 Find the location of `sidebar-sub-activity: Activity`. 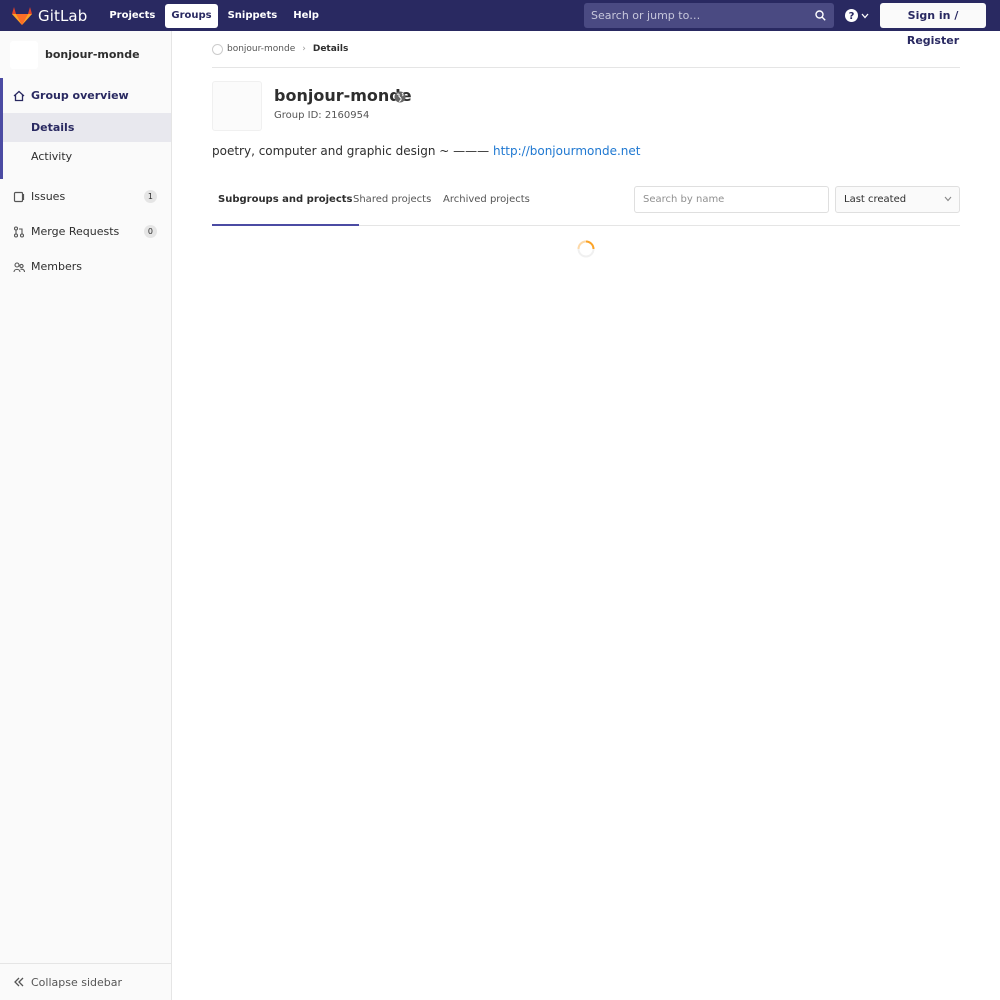

sidebar-sub-activity: Activity is located at coordinates (87, 156).